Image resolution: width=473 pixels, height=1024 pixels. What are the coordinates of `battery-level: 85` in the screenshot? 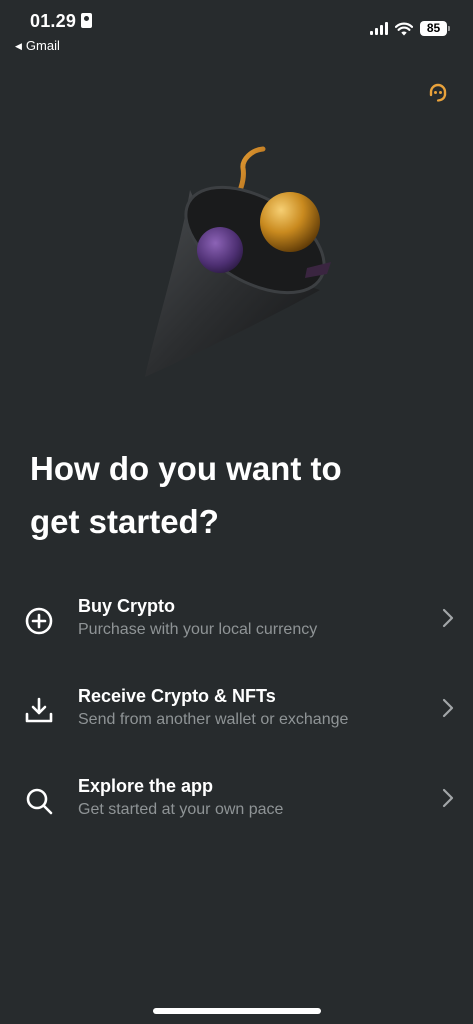 It's located at (433, 28).